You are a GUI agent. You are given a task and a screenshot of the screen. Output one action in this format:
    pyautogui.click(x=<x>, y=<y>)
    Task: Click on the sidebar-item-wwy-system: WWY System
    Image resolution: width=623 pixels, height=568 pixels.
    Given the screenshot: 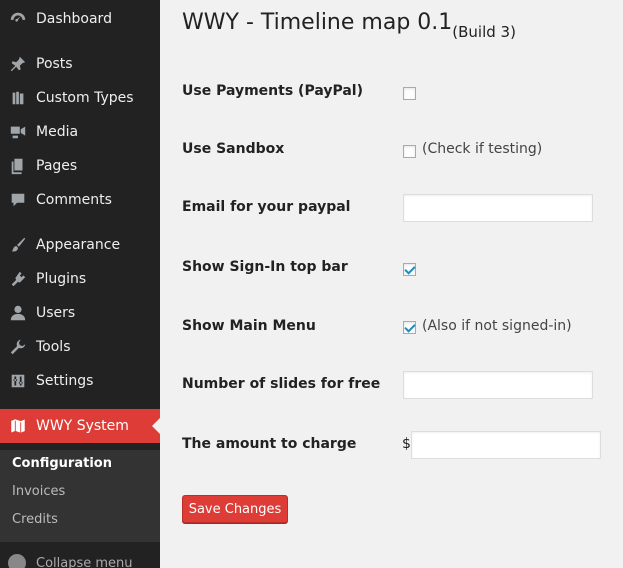 What is the action you would take?
    pyautogui.click(x=80, y=426)
    